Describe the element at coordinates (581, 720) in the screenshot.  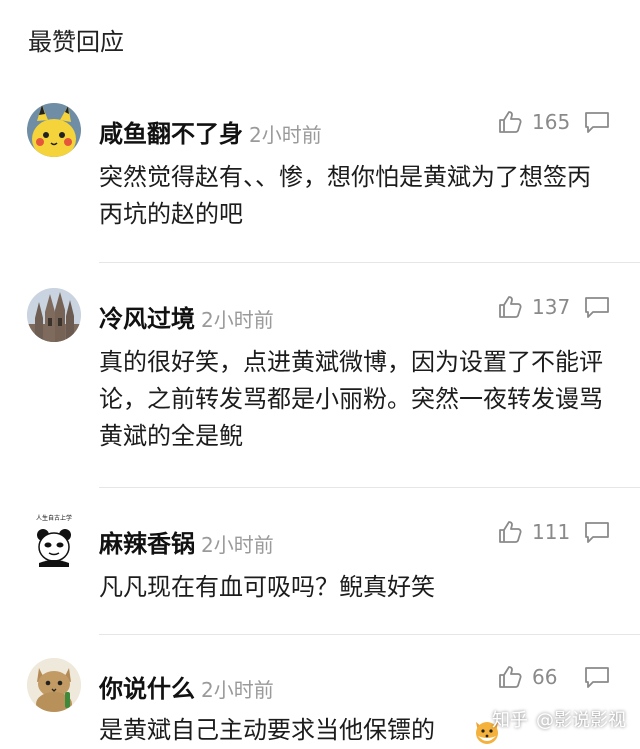
I see `watermark-author: @影说影视` at that location.